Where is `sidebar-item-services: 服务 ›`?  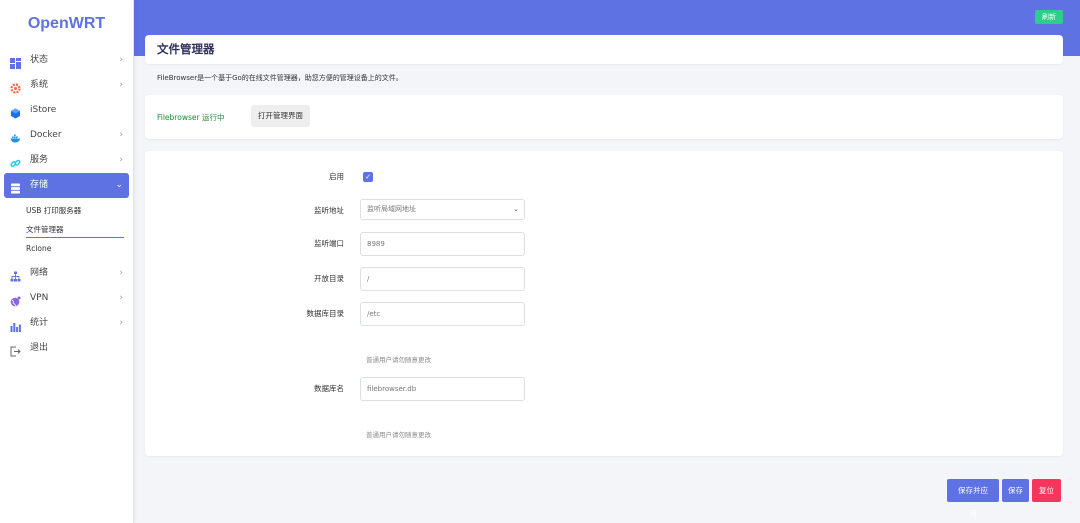 sidebar-item-services: 服务 › is located at coordinates (66, 160).